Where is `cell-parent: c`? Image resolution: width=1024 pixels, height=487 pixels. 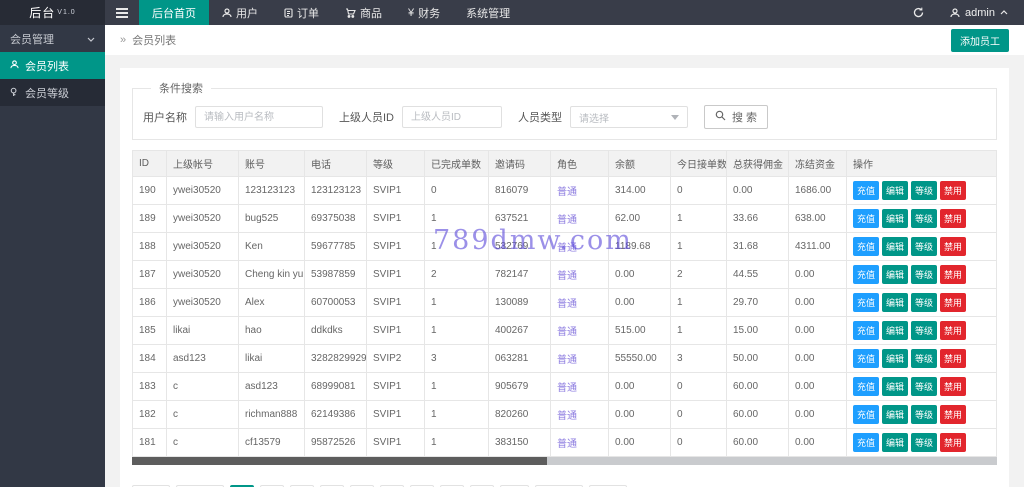
cell-parent: c is located at coordinates (202, 414).